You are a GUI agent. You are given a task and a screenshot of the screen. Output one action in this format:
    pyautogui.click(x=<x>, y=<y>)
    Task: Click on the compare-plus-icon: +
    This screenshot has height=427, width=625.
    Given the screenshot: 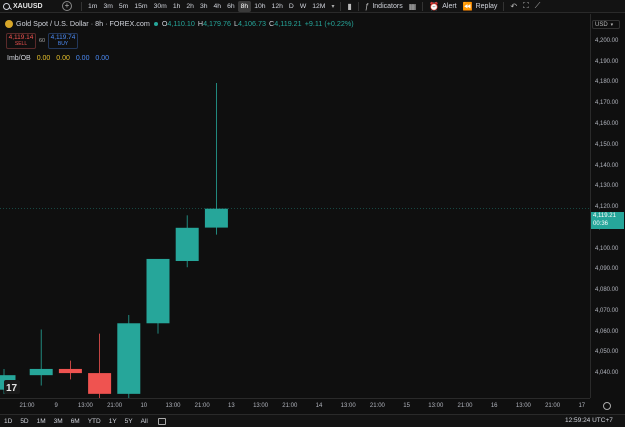 What is the action you would take?
    pyautogui.click(x=67, y=6)
    